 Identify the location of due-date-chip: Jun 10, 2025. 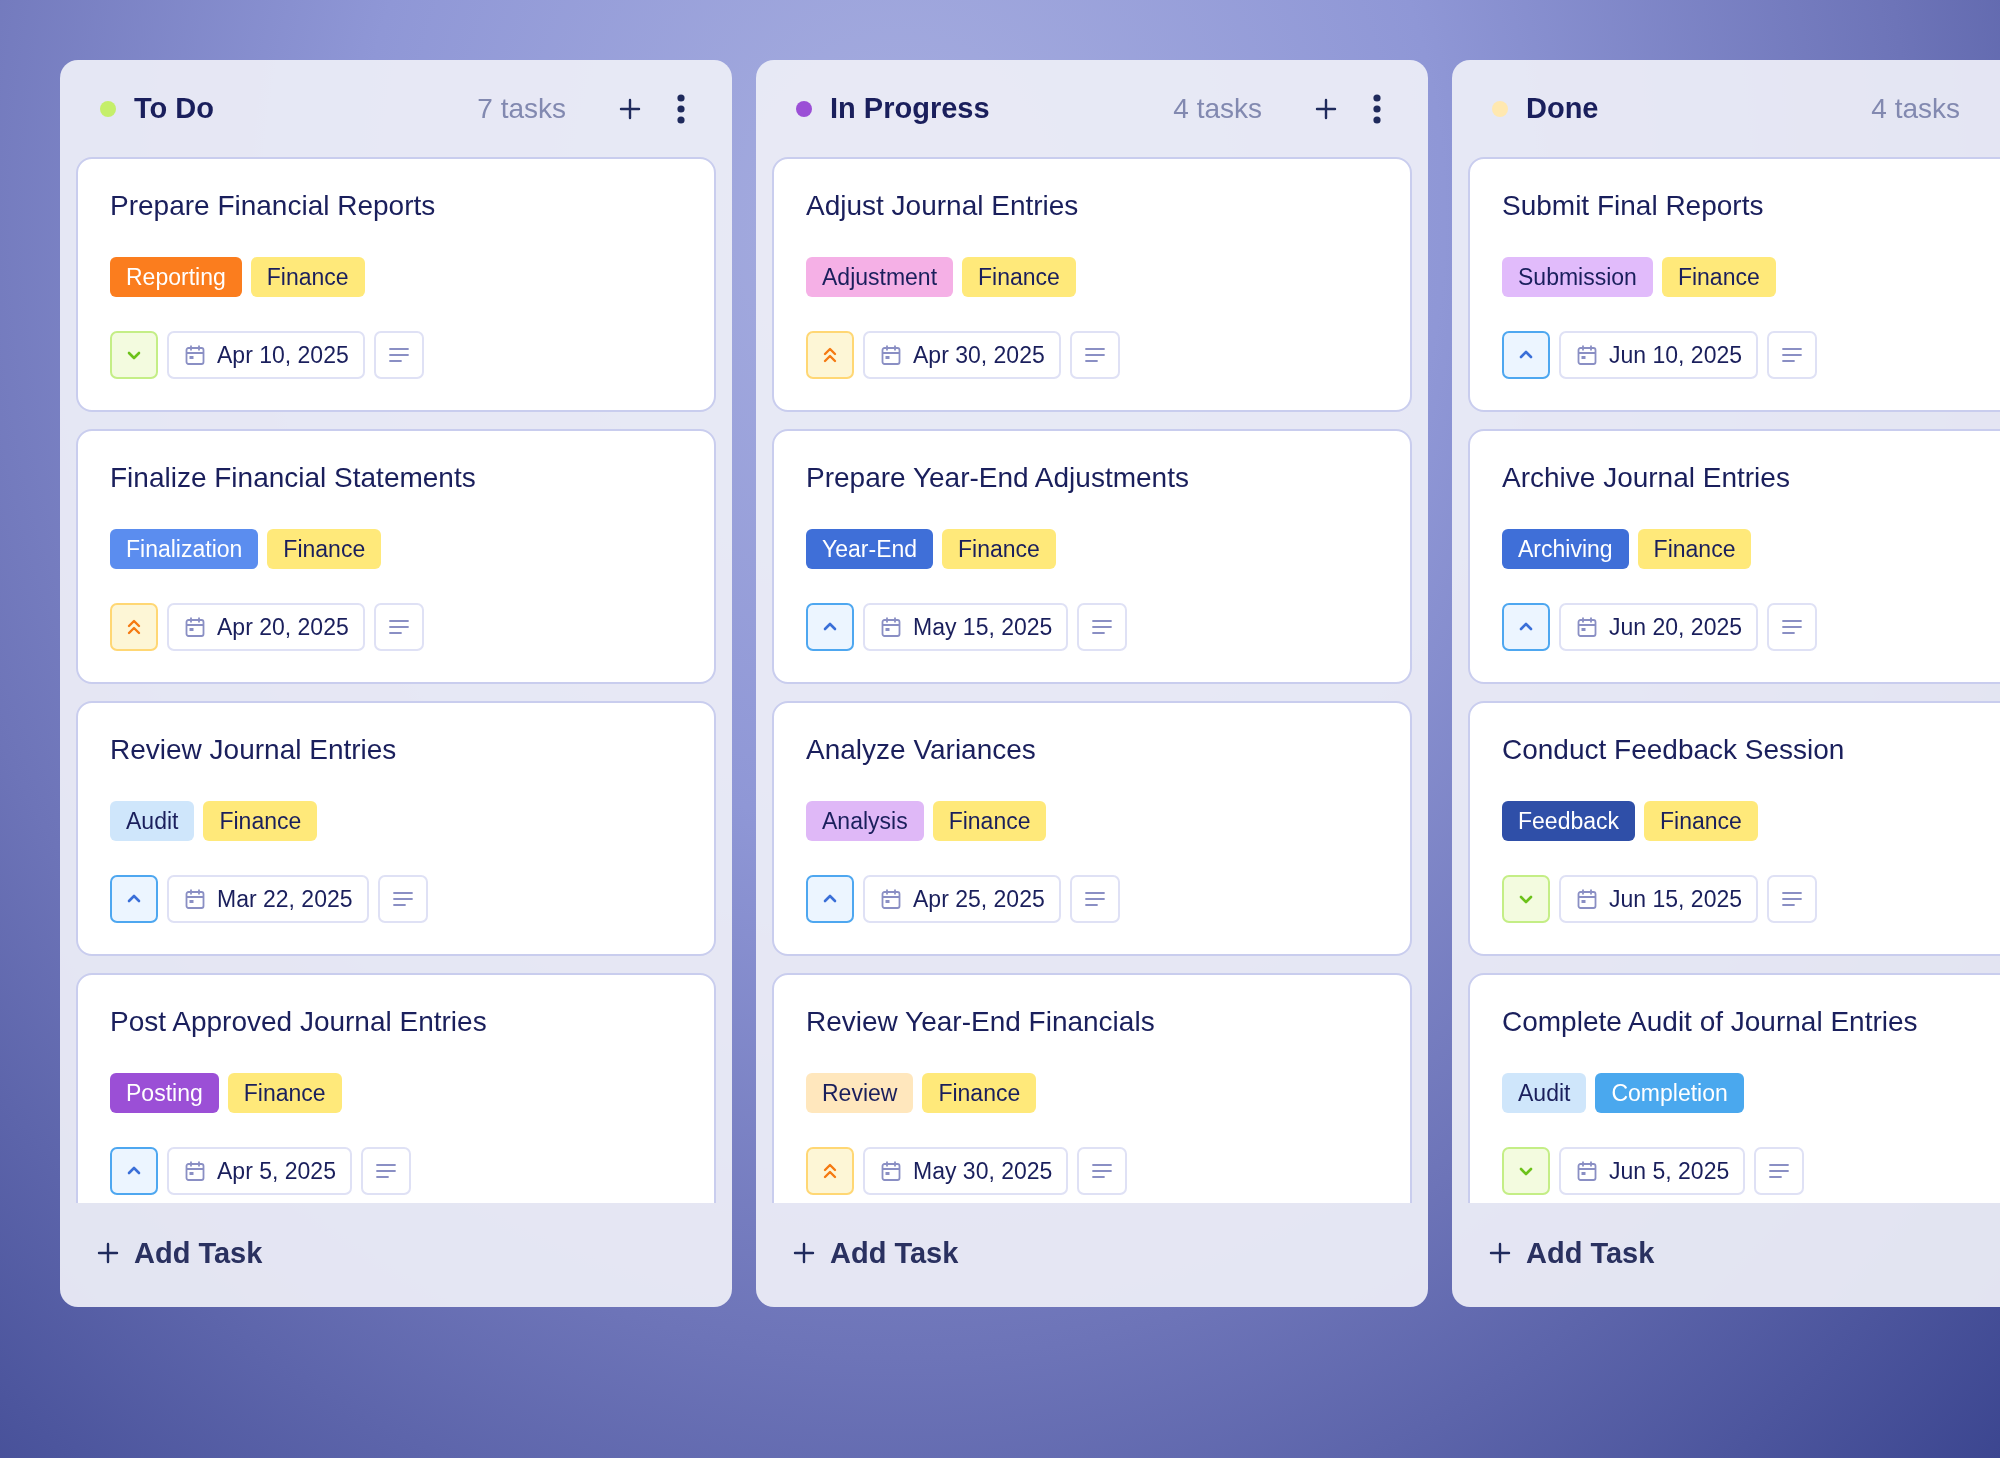
(1658, 355).